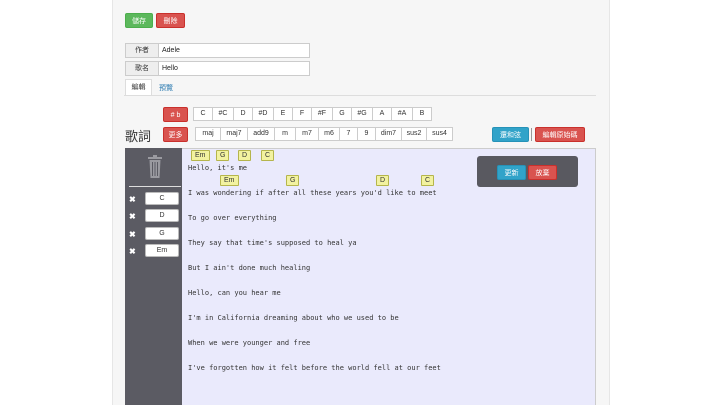  Describe the element at coordinates (382, 114) in the screenshot. I see `root-note-button: A` at that location.